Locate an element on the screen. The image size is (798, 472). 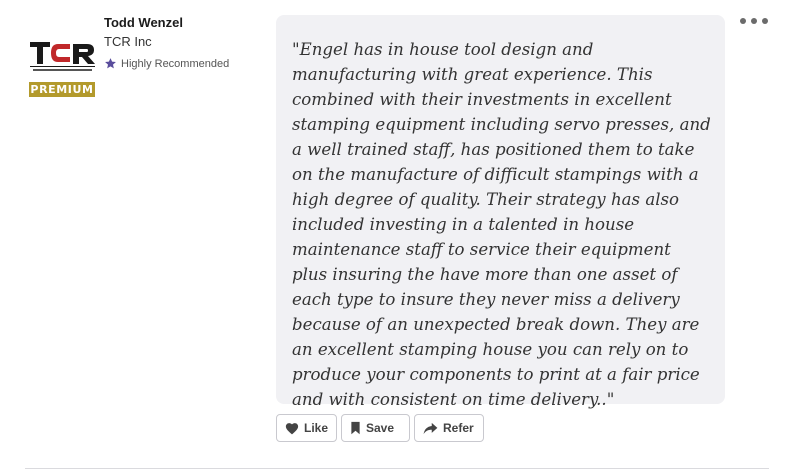
review-actions: Like Save Refer is located at coordinates (380, 428).